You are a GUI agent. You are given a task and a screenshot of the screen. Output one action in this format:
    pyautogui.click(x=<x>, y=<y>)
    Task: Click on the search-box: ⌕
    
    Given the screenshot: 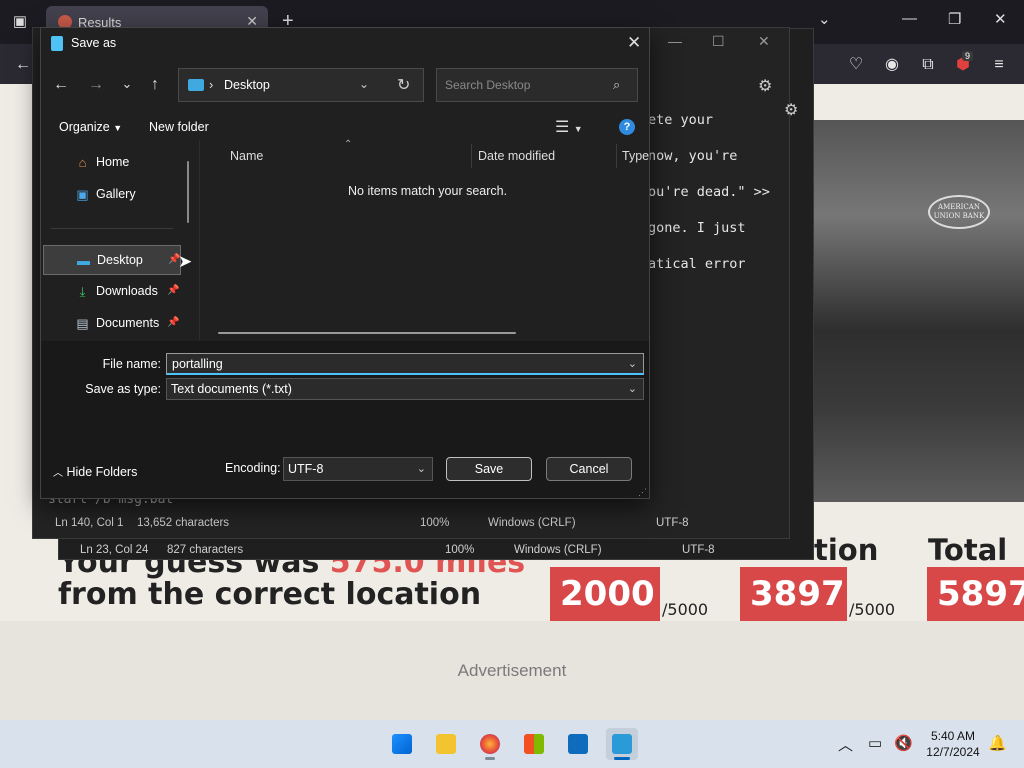 What is the action you would take?
    pyautogui.click(x=537, y=85)
    